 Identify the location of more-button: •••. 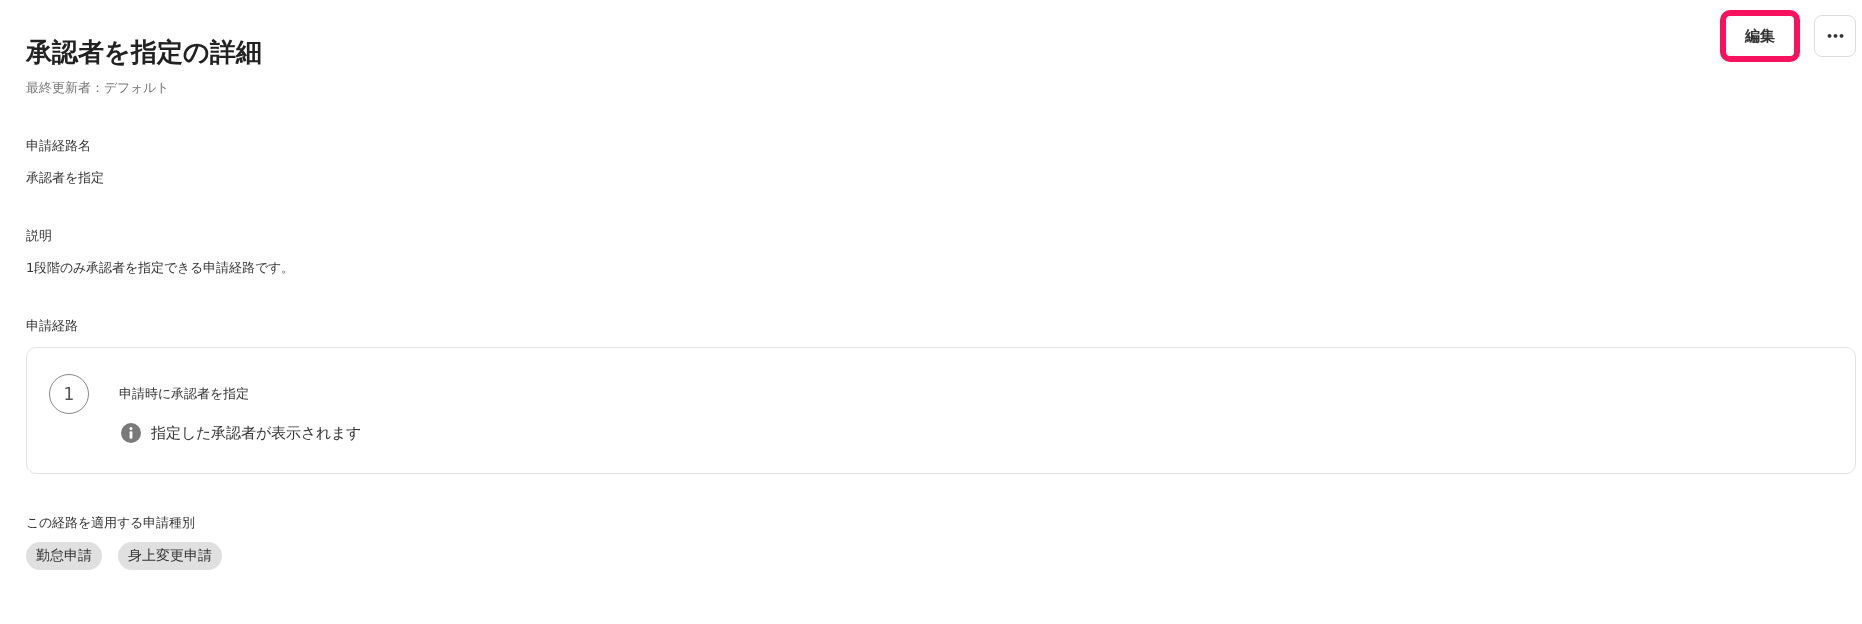
(1835, 36).